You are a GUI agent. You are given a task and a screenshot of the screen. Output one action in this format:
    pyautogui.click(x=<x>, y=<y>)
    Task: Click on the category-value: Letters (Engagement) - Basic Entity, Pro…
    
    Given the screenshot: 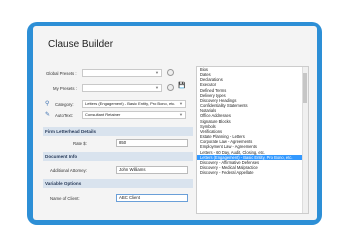 What is the action you would take?
    pyautogui.click(x=130, y=103)
    